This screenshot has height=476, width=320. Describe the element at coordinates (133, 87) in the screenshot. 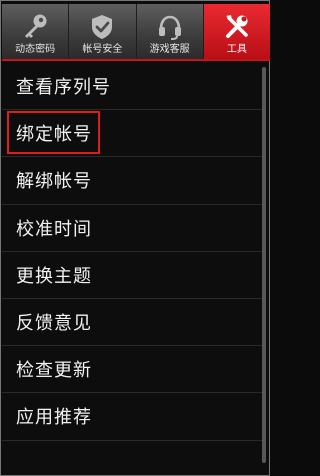

I see `menu-item-view-serial: 查看序列号` at that location.